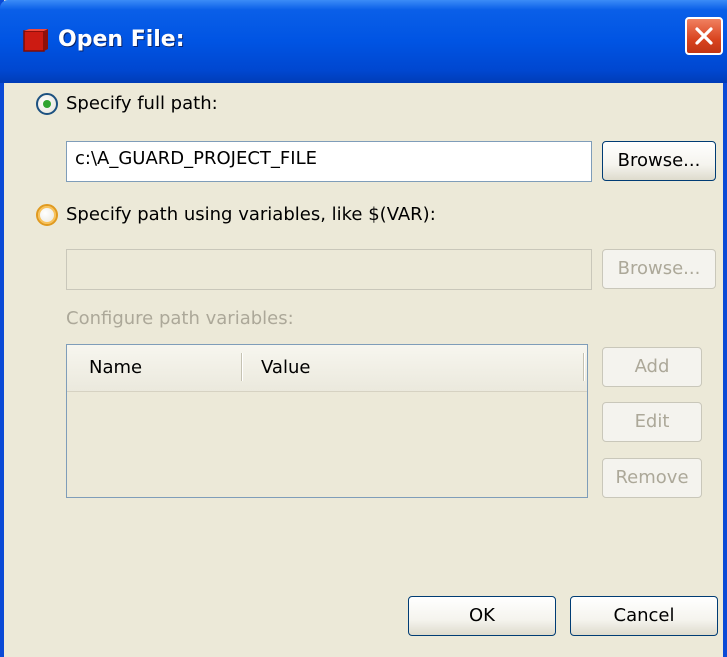 The width and height of the screenshot is (727, 657). What do you see at coordinates (121, 39) in the screenshot?
I see `dialog-title: Open File:` at bounding box center [121, 39].